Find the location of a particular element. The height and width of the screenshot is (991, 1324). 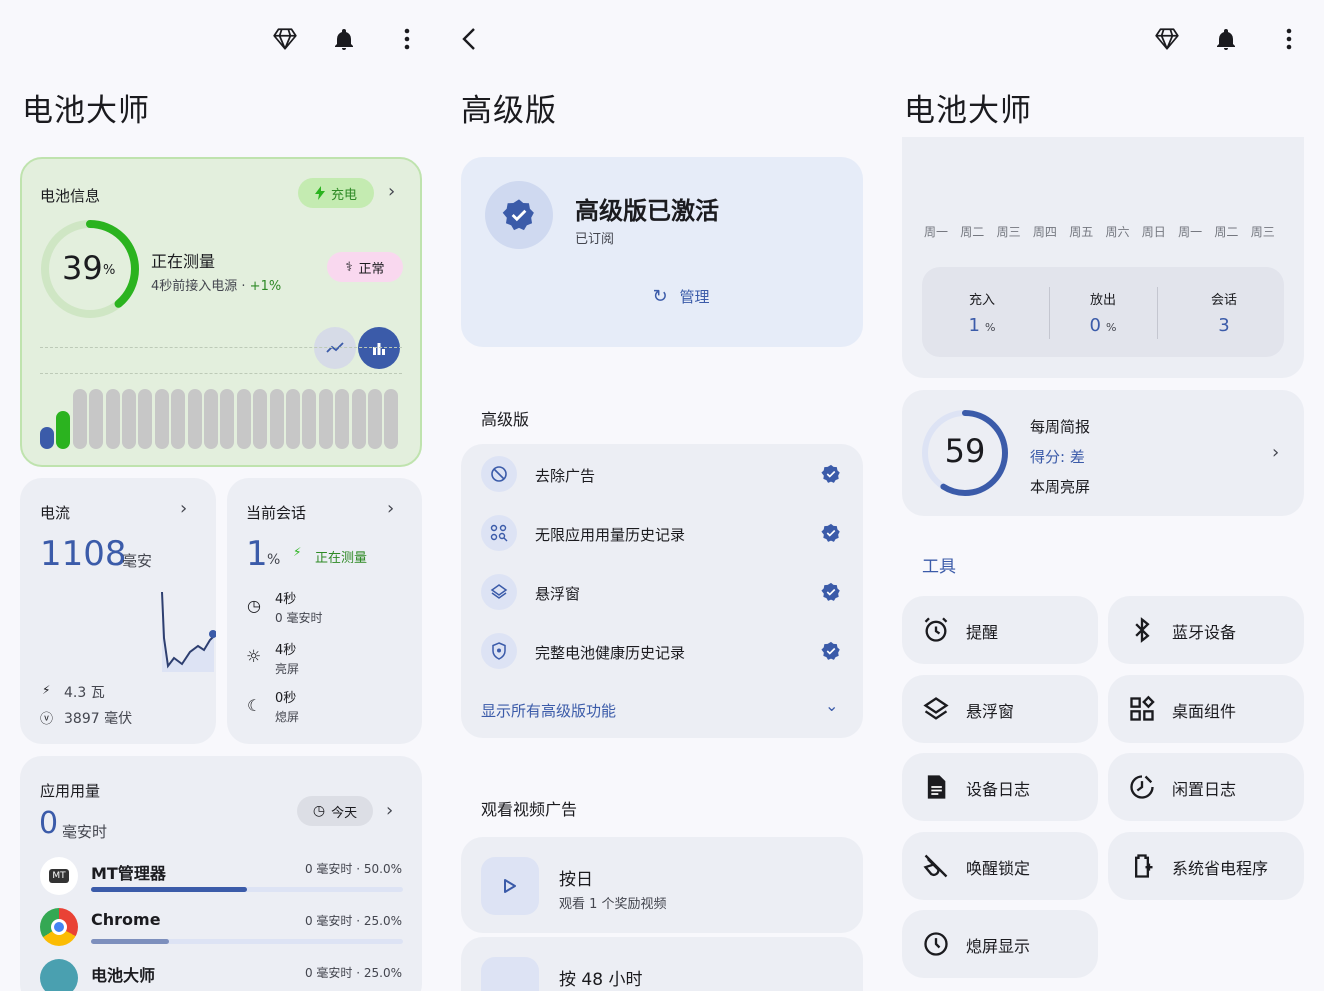

session-stats-panel: 充入 1 % 放出 0 % 会话 3 is located at coordinates (1103, 312).